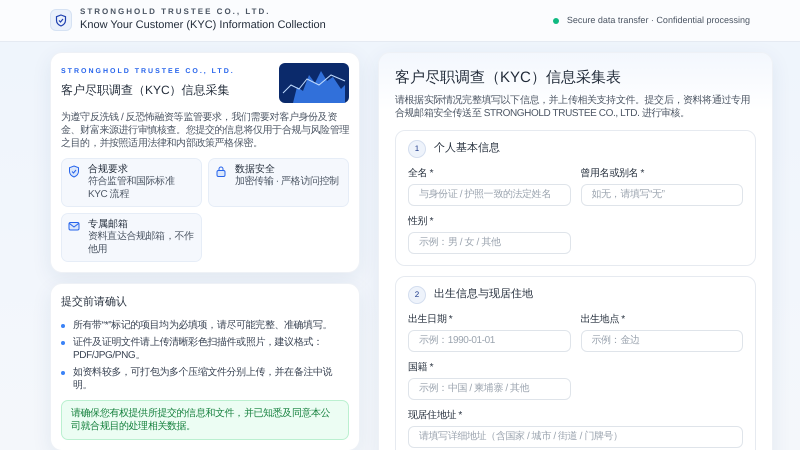 The height and width of the screenshot is (450, 800). What do you see at coordinates (489, 341) in the screenshot?
I see `input-field: 示例：1990-01-01` at bounding box center [489, 341].